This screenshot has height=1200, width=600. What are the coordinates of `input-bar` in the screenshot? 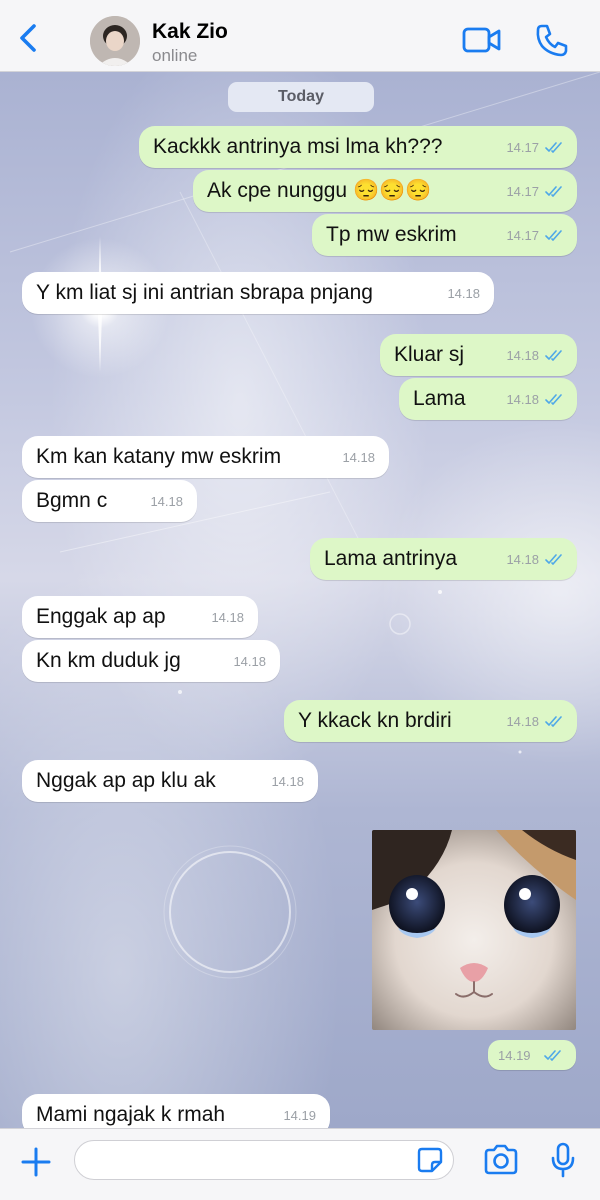 It's located at (300, 1164).